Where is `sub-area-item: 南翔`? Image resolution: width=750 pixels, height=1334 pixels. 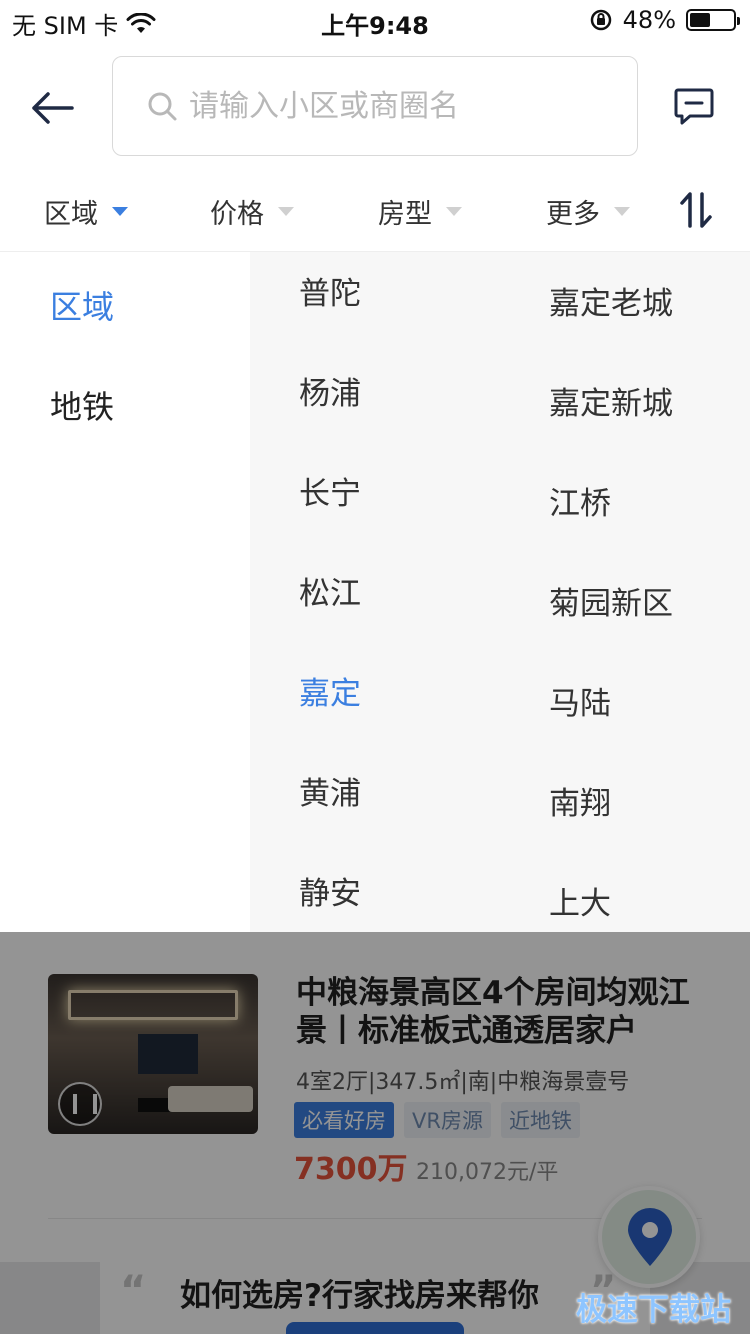
sub-area-item: 南翔 is located at coordinates (580, 800).